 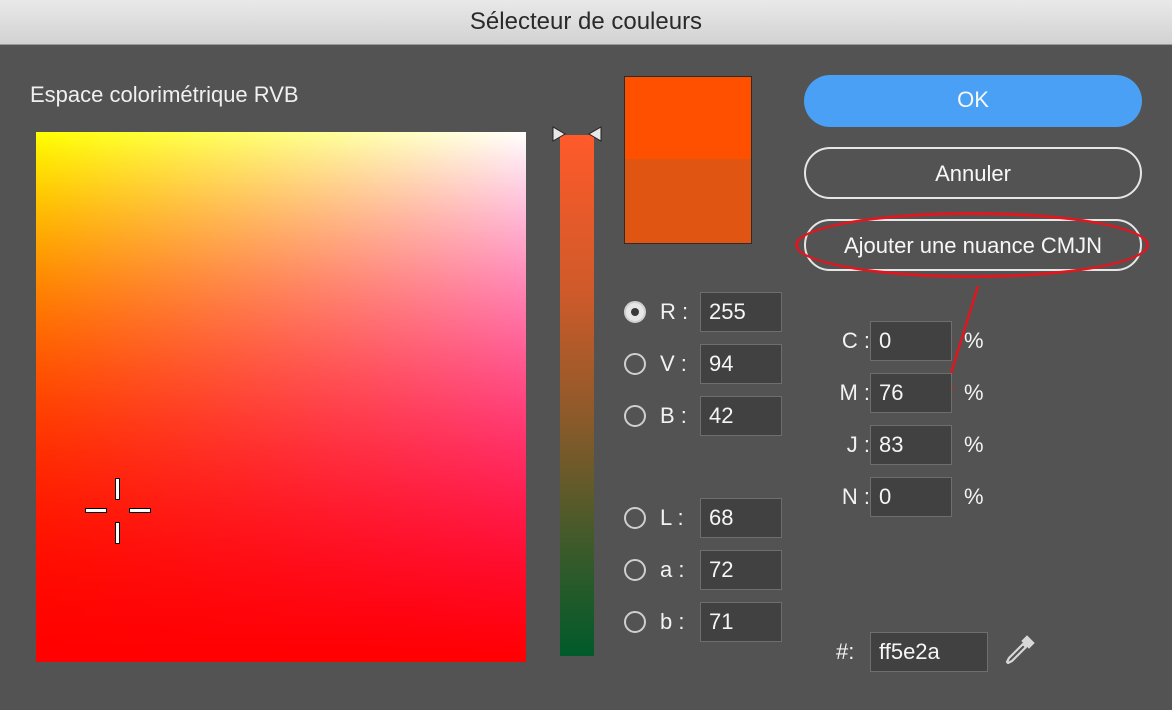 I want to click on label-n: N :, so click(x=855, y=496).